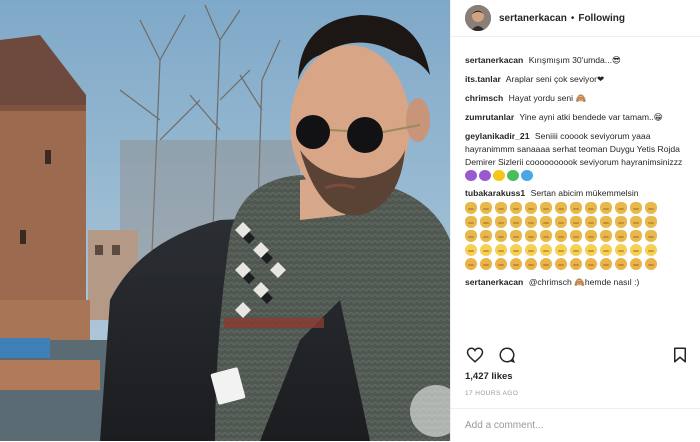 Image resolution: width=700 pixels, height=442 pixels. I want to click on post-timestamp: 17 HOURS AGO, so click(492, 393).